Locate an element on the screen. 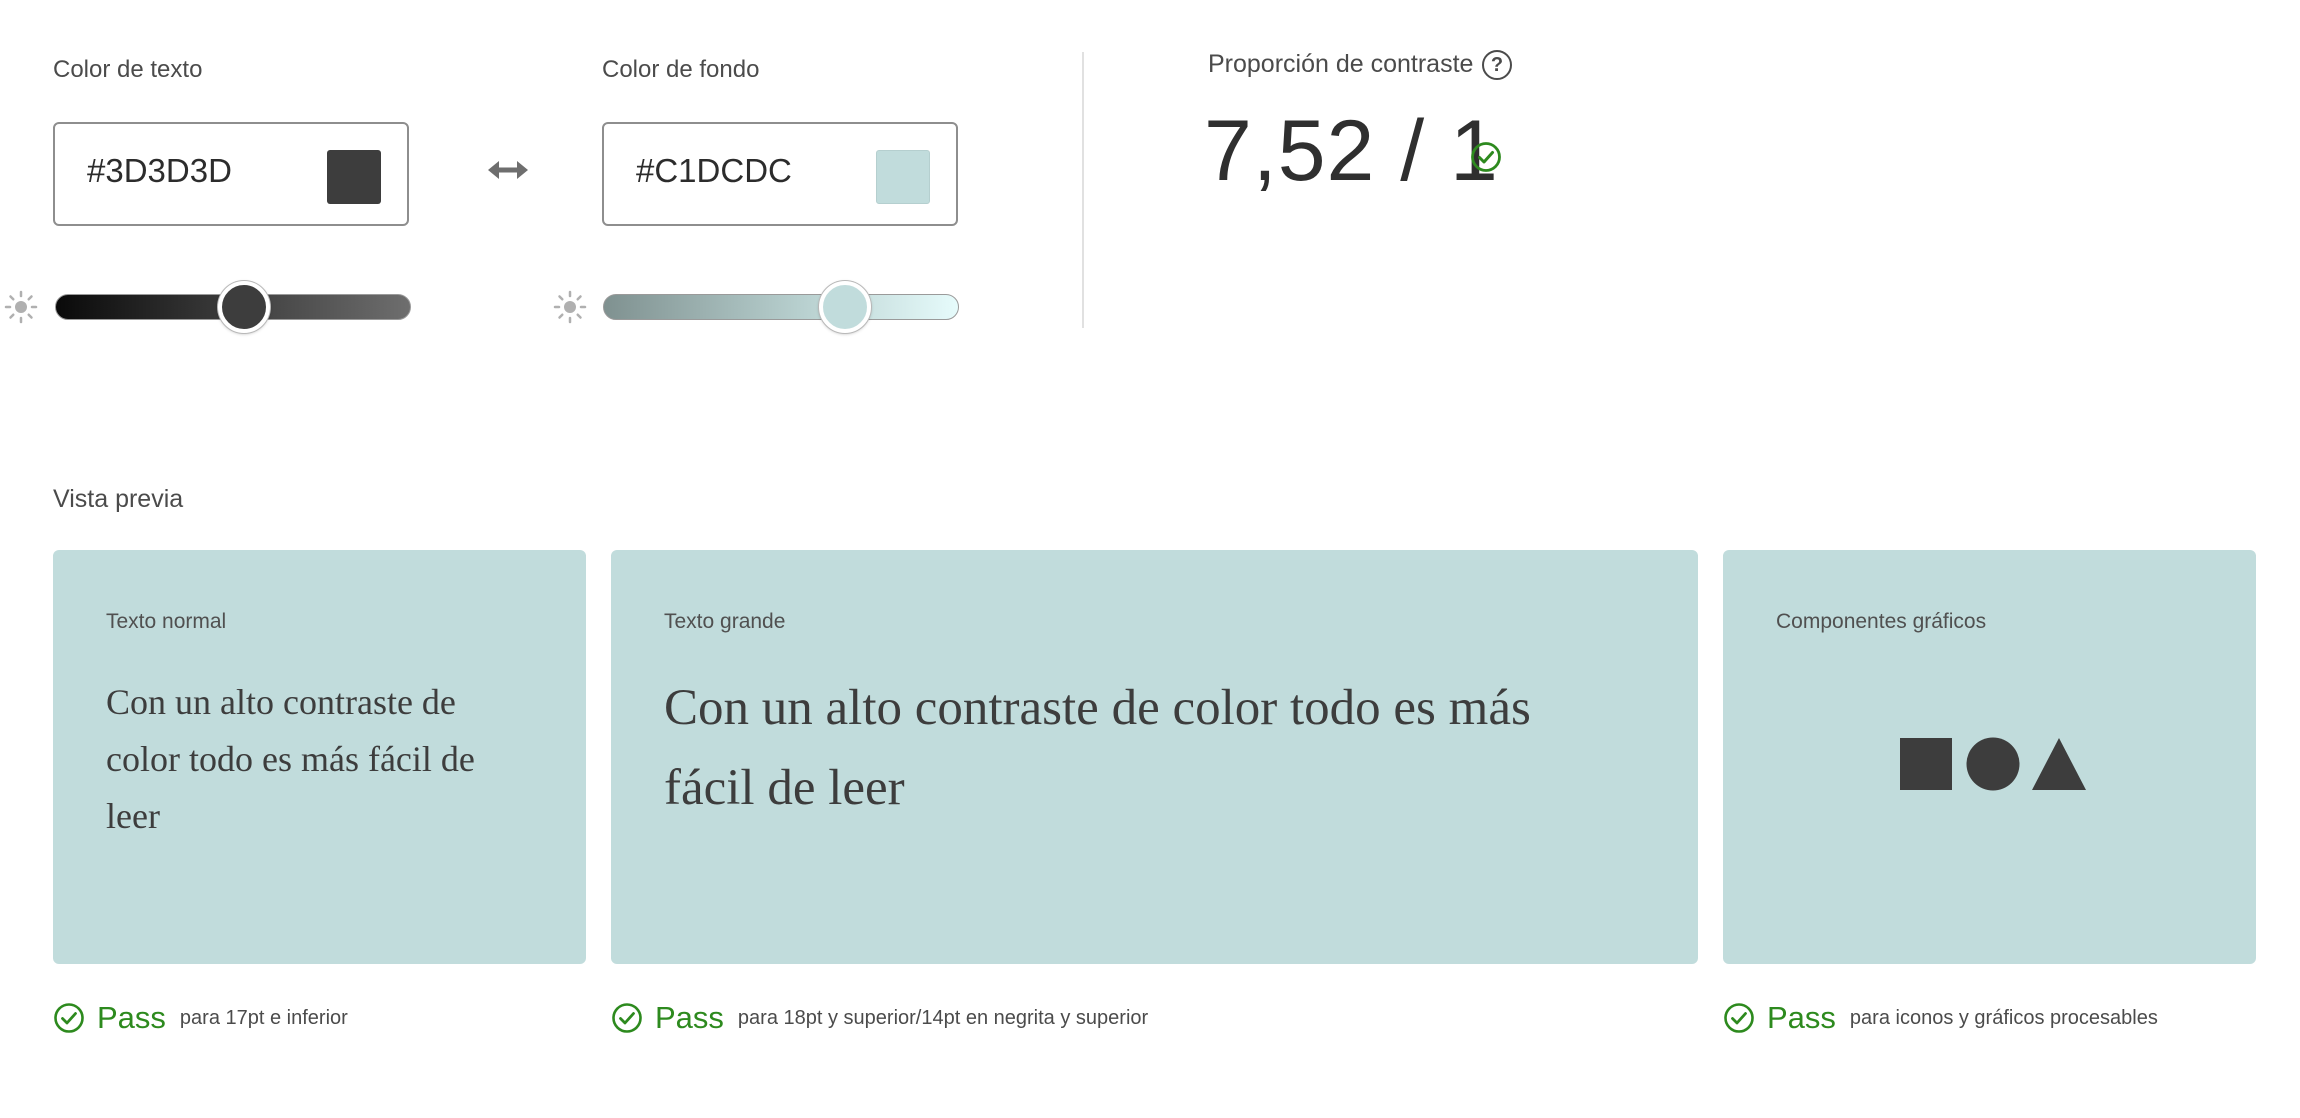 The height and width of the screenshot is (1118, 2300). pass-description: para 17pt e inferior is located at coordinates (263, 1017).